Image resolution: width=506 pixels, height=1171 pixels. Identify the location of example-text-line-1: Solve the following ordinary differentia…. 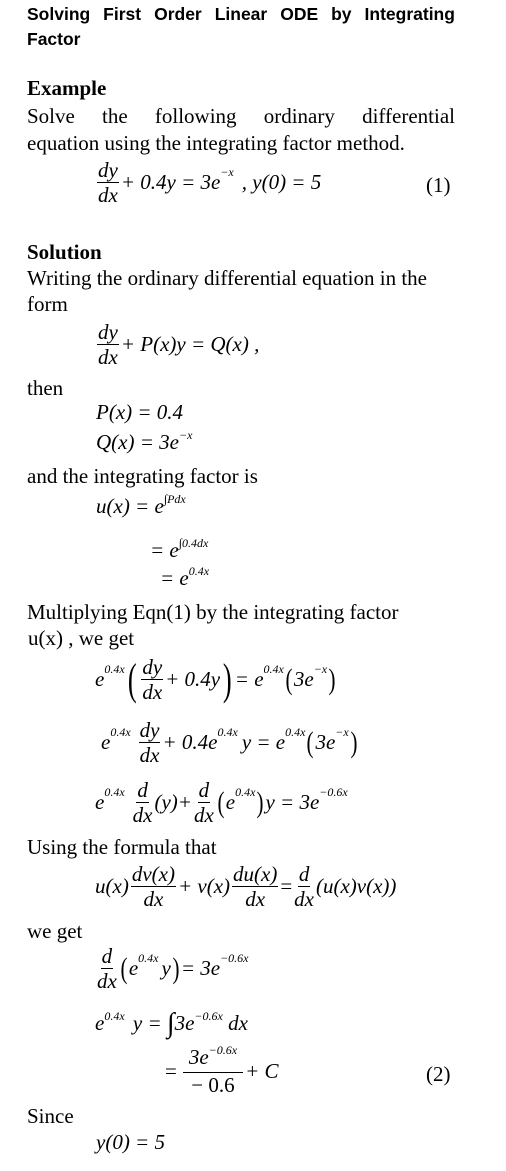
(241, 116).